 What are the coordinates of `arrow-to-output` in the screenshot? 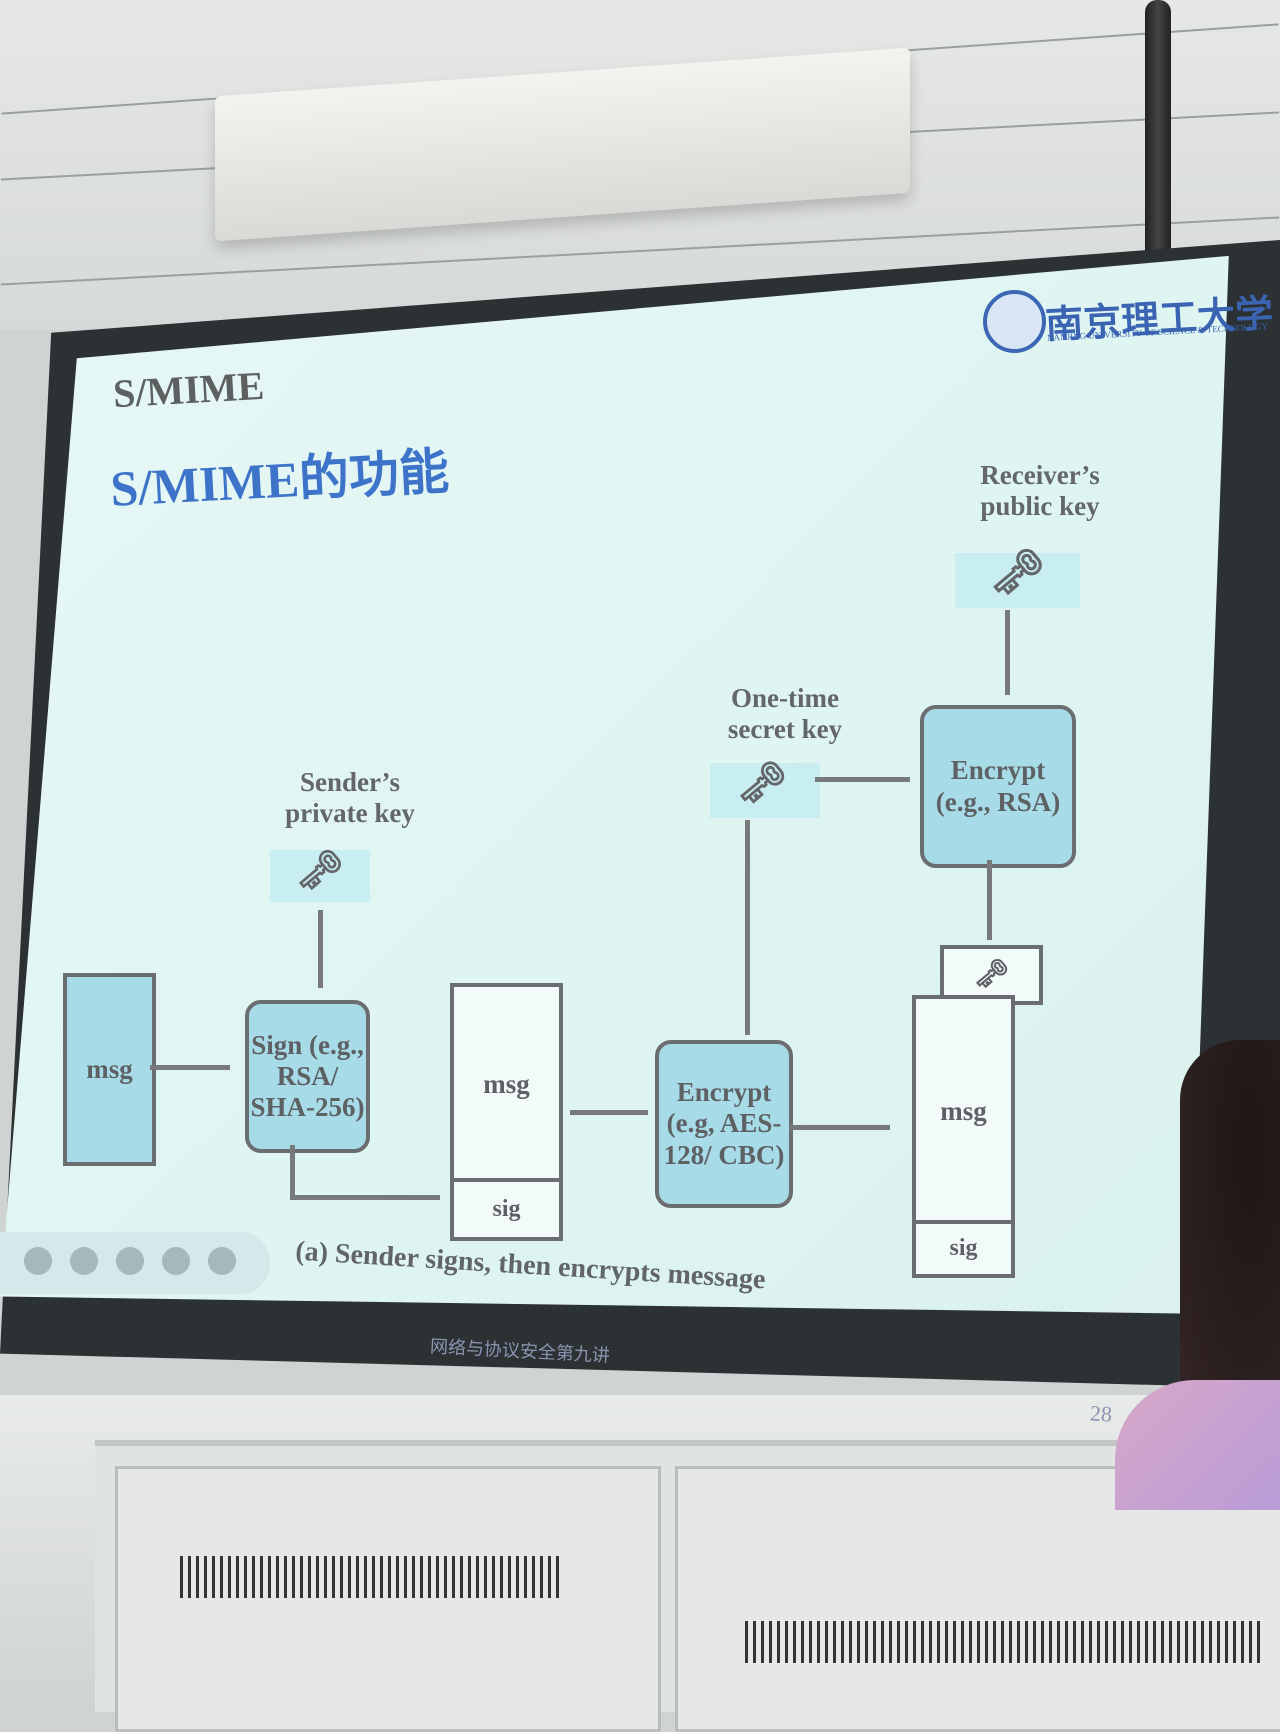 It's located at (840, 1127).